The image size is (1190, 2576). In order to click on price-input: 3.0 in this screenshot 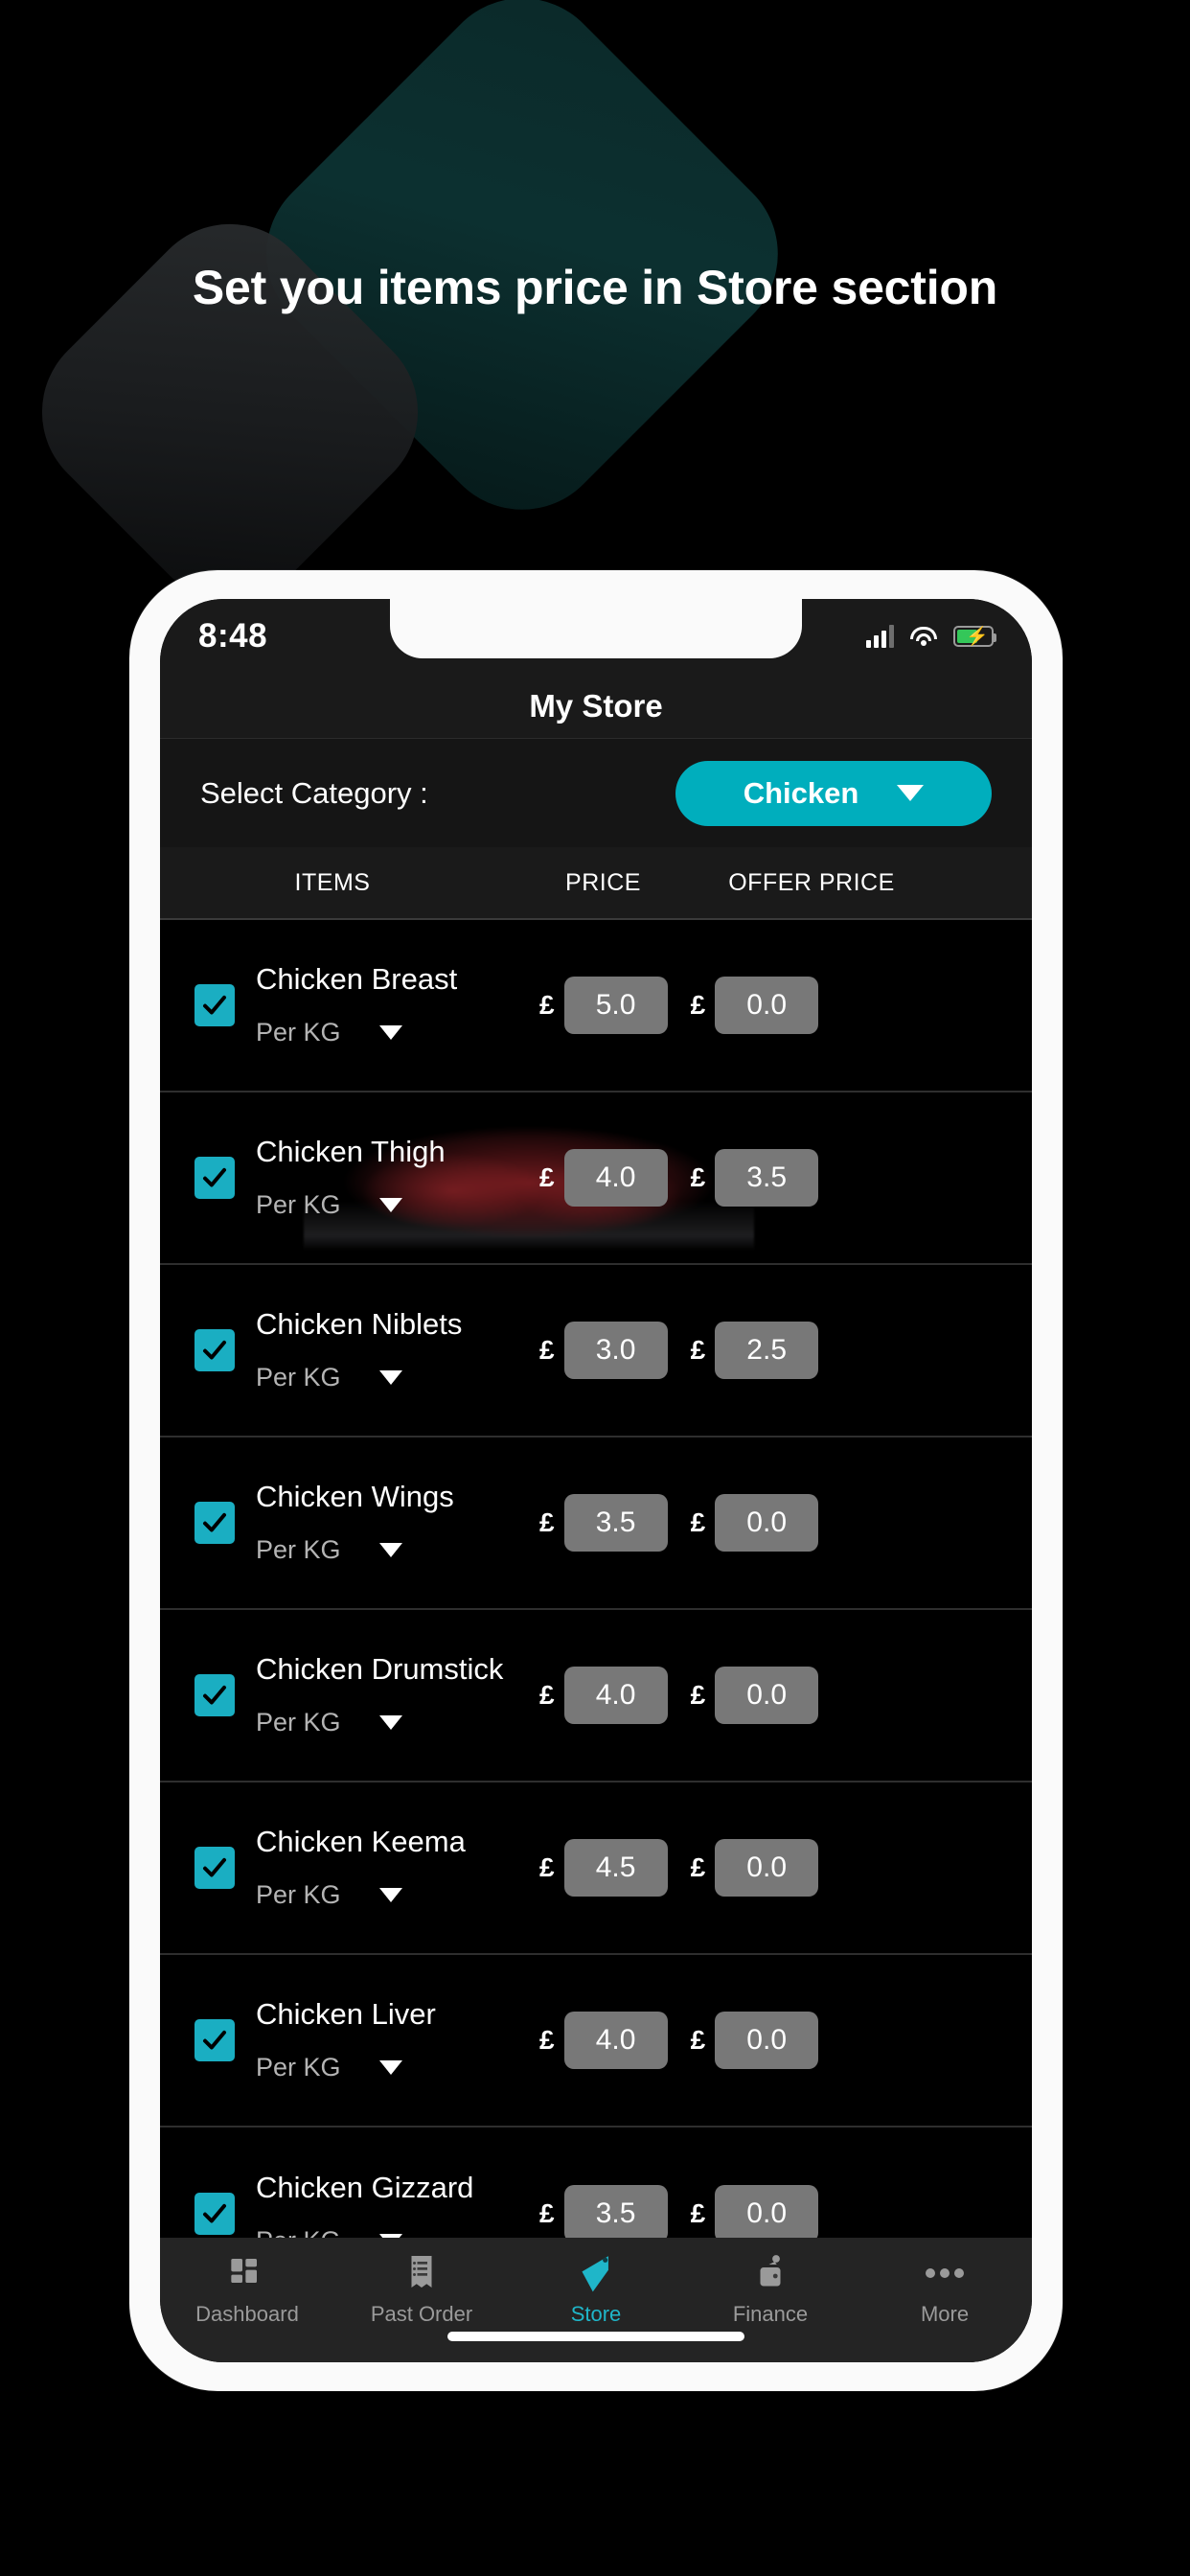, I will do `click(616, 1350)`.